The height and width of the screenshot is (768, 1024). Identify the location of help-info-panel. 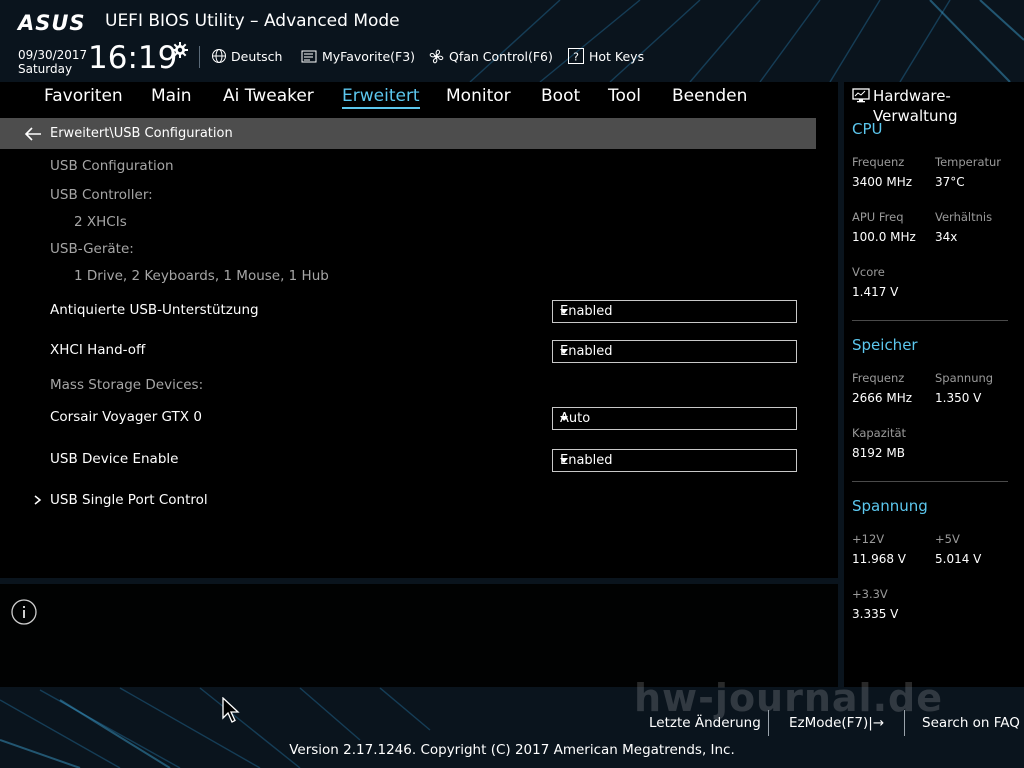
(419, 635).